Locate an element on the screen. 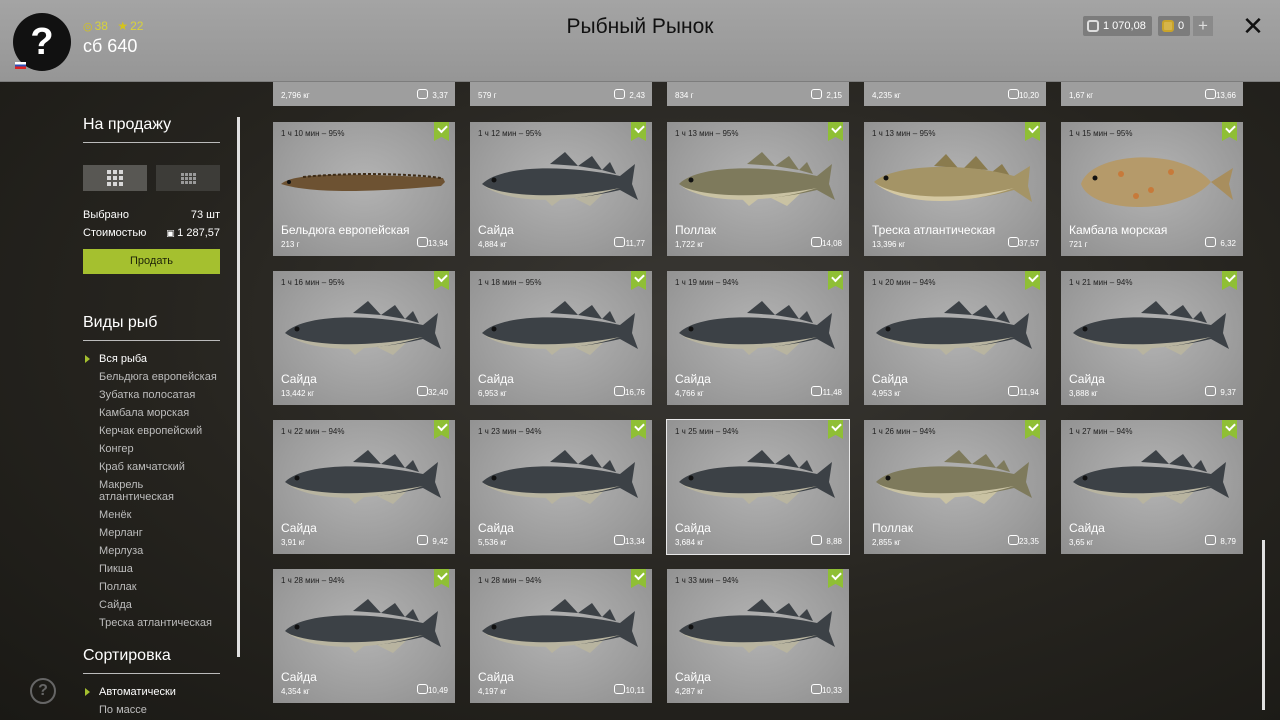 This screenshot has width=1280, height=720. species-item: Менёк is located at coordinates (151, 515).